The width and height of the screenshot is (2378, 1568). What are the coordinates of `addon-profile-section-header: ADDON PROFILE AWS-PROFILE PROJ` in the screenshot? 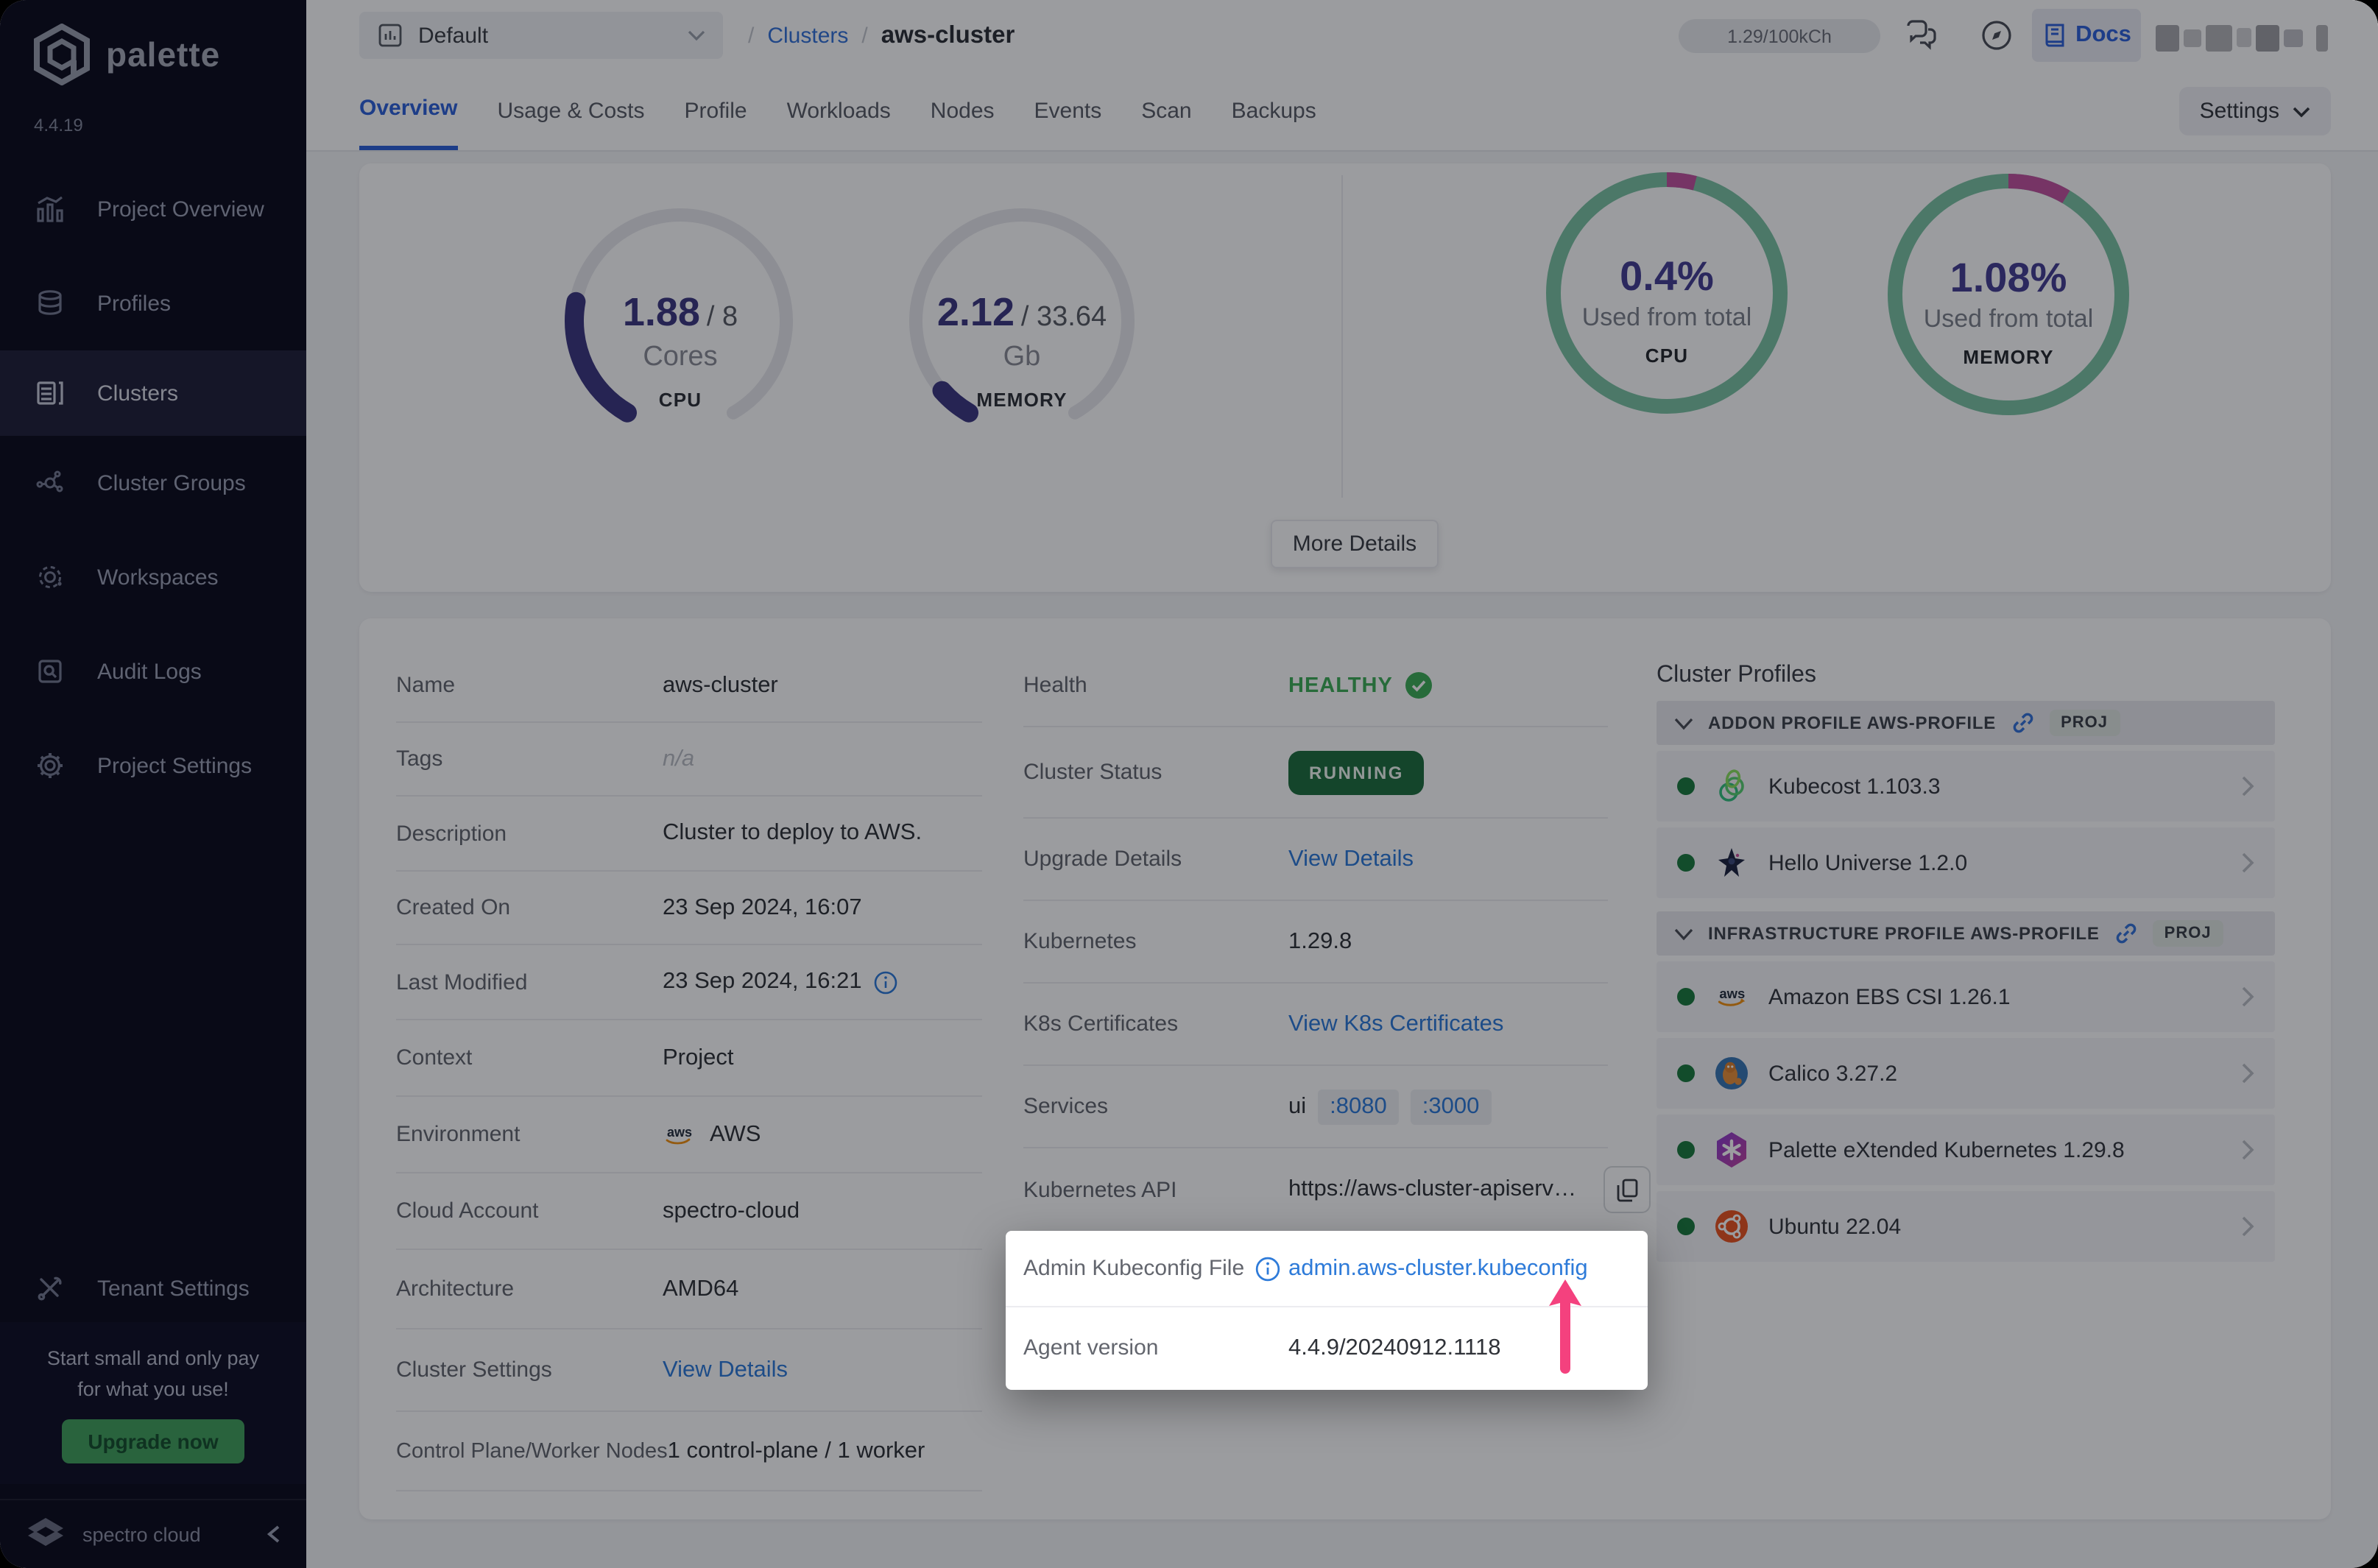 It's located at (1966, 723).